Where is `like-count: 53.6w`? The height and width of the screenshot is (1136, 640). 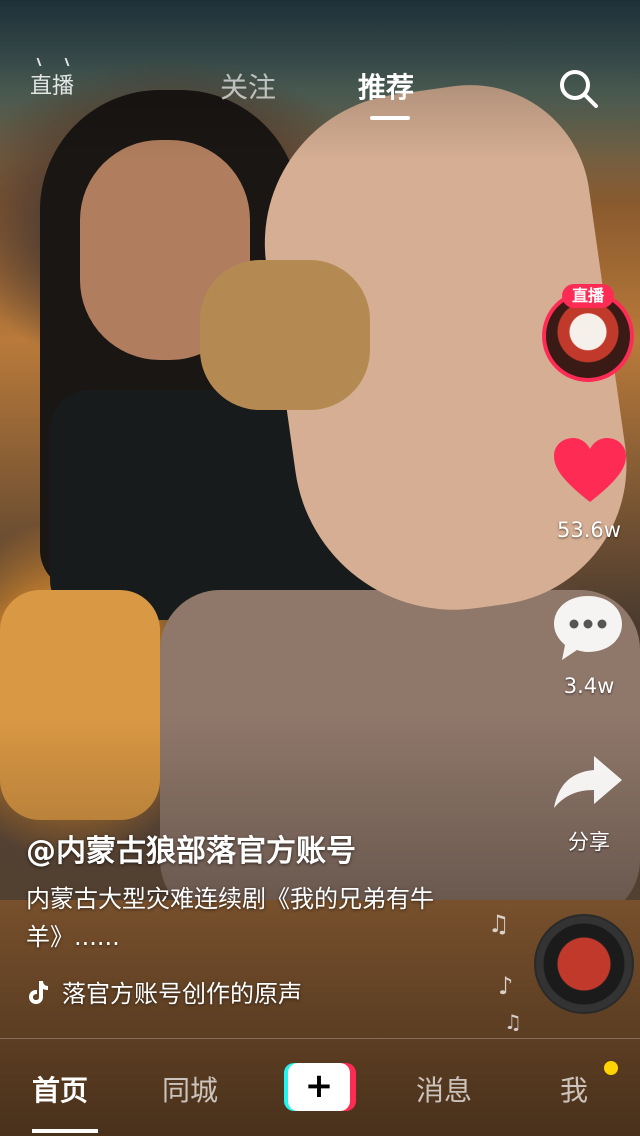 like-count: 53.6w is located at coordinates (589, 530).